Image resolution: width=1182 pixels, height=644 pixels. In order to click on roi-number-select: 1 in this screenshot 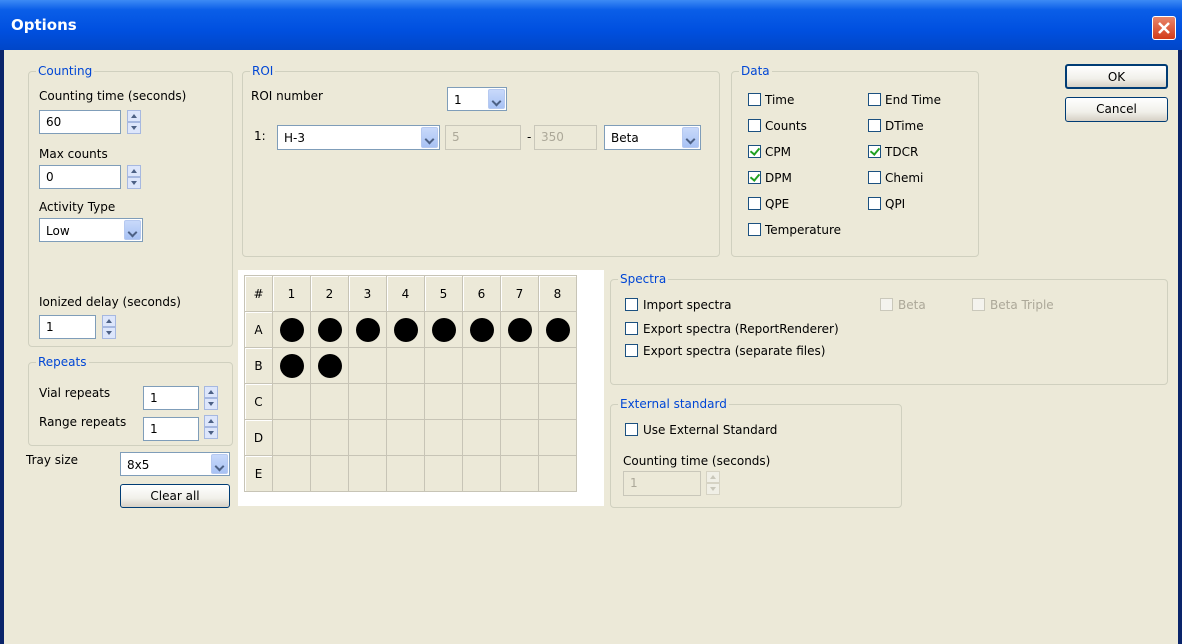, I will do `click(477, 99)`.